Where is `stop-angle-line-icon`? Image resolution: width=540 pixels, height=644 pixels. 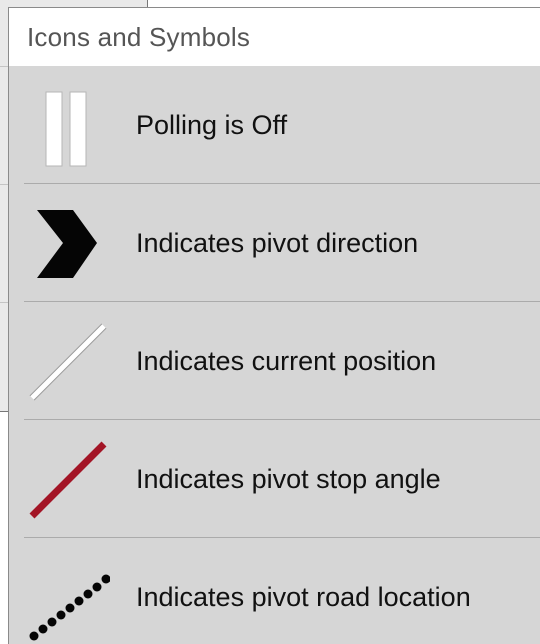 stop-angle-line-icon is located at coordinates (65, 479).